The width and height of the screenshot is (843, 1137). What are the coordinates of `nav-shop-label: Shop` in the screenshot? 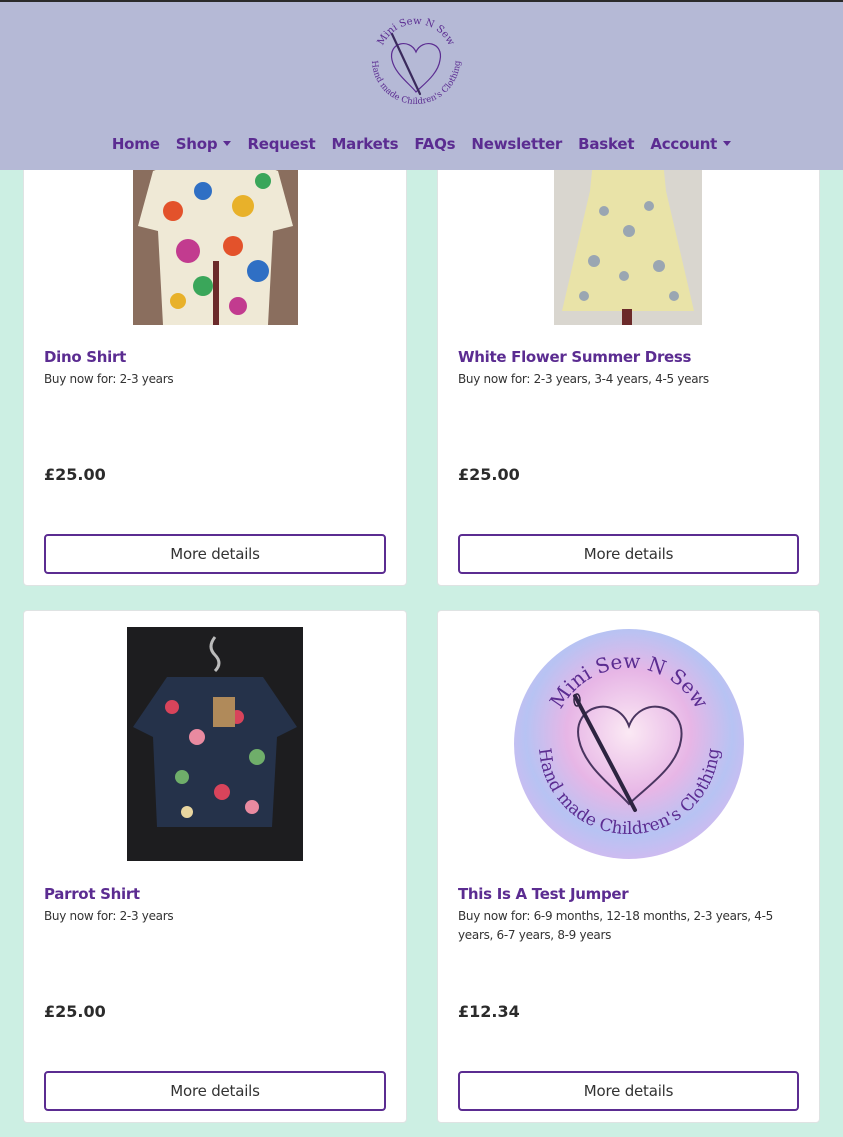 It's located at (196, 144).